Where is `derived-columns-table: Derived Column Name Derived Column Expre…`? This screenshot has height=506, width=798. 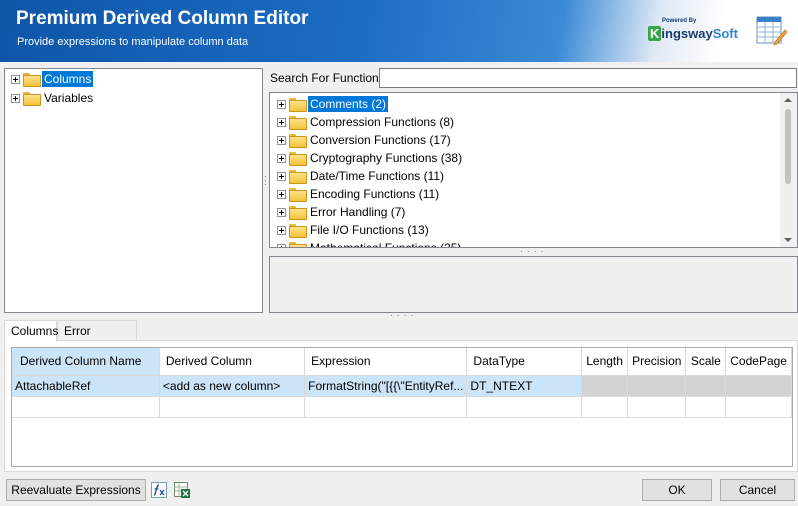 derived-columns-table: Derived Column Name Derived Column Expre… is located at coordinates (402, 383).